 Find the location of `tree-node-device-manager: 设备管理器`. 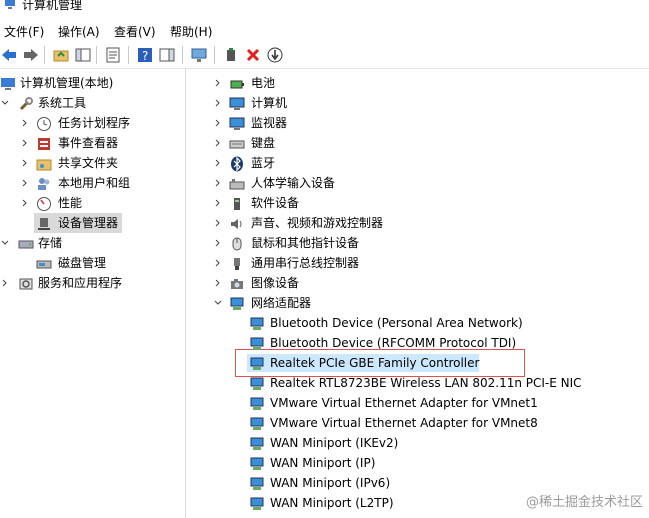

tree-node-device-manager: 设备管理器 is located at coordinates (78, 223).